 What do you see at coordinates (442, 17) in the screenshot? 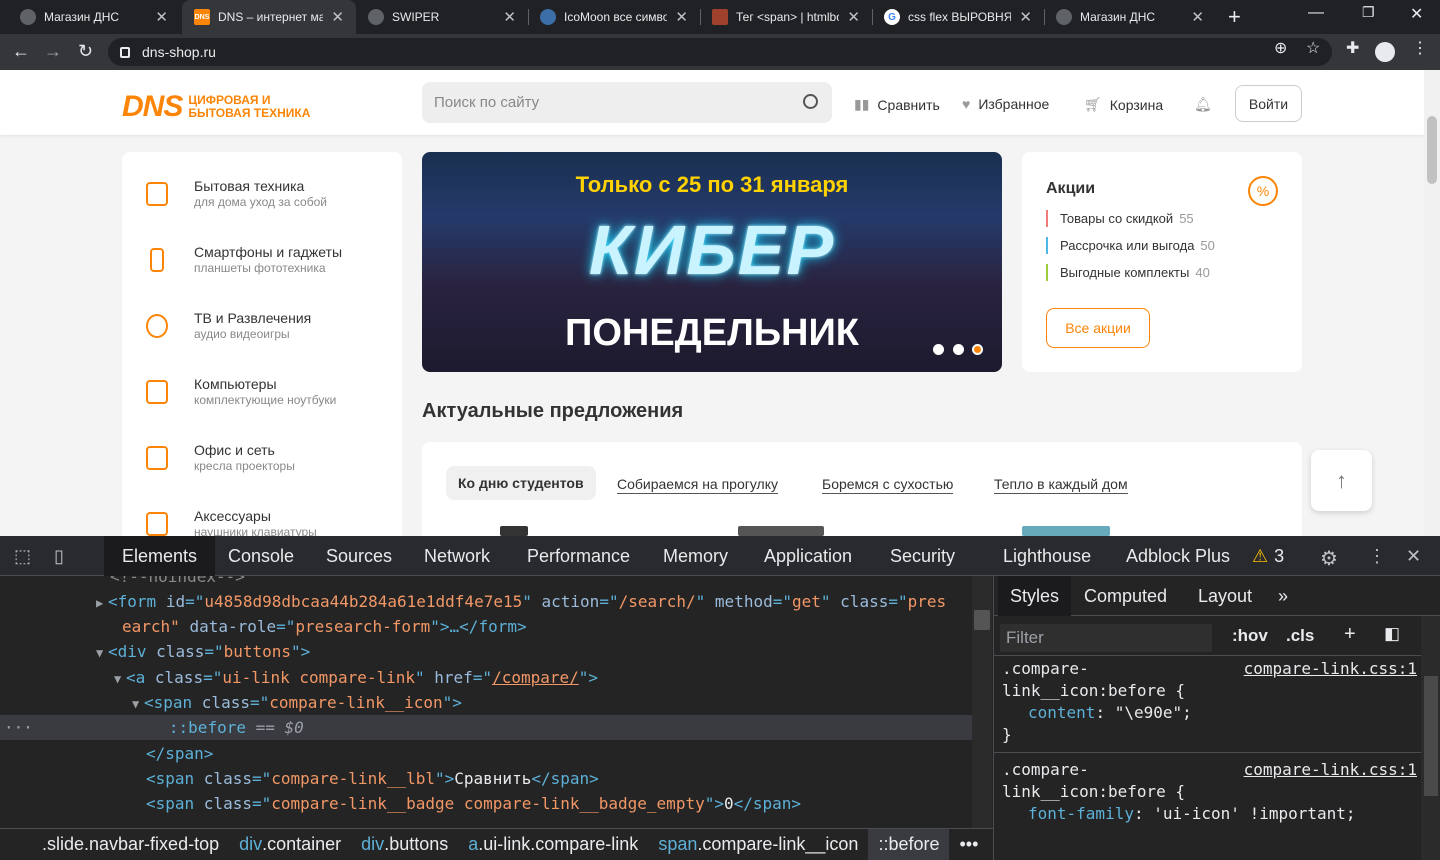
I see `browser-tab: SWIPER ✕` at bounding box center [442, 17].